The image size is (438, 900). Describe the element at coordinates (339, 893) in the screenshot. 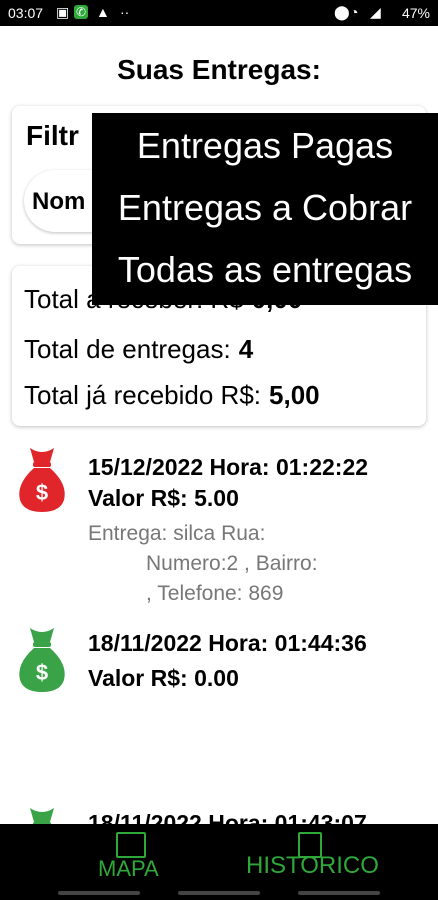

I see `gesture-bar-right` at that location.